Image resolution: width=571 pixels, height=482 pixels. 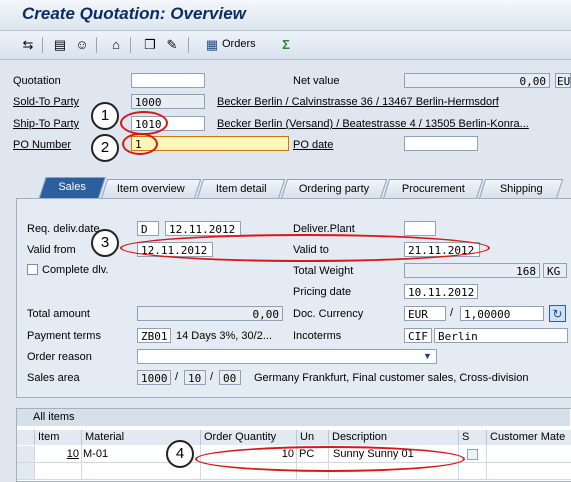 What do you see at coordinates (239, 44) in the screenshot?
I see `orders-button: Orders` at bounding box center [239, 44].